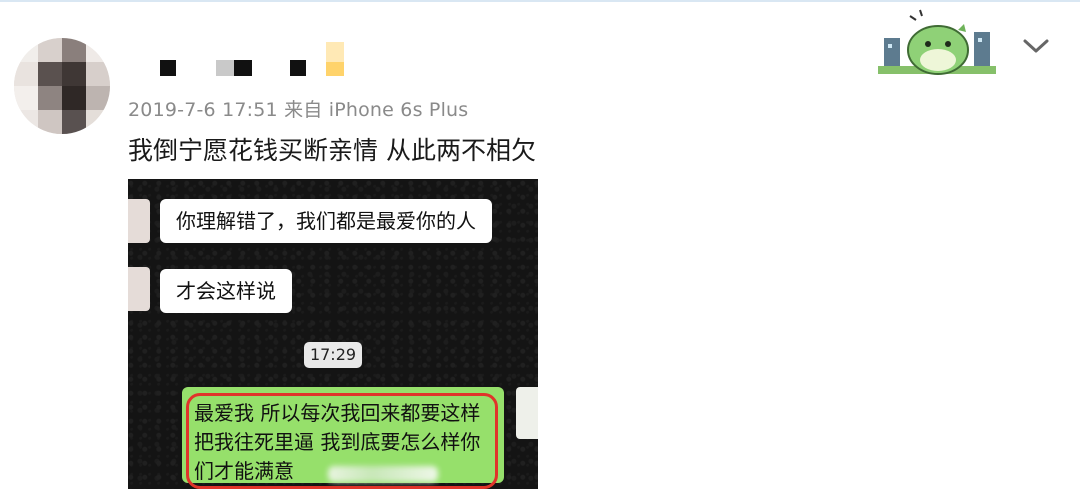  Describe the element at coordinates (332, 150) in the screenshot. I see `post-text: 我倒宁愿花钱买断亲情 从此两不相欠` at that location.